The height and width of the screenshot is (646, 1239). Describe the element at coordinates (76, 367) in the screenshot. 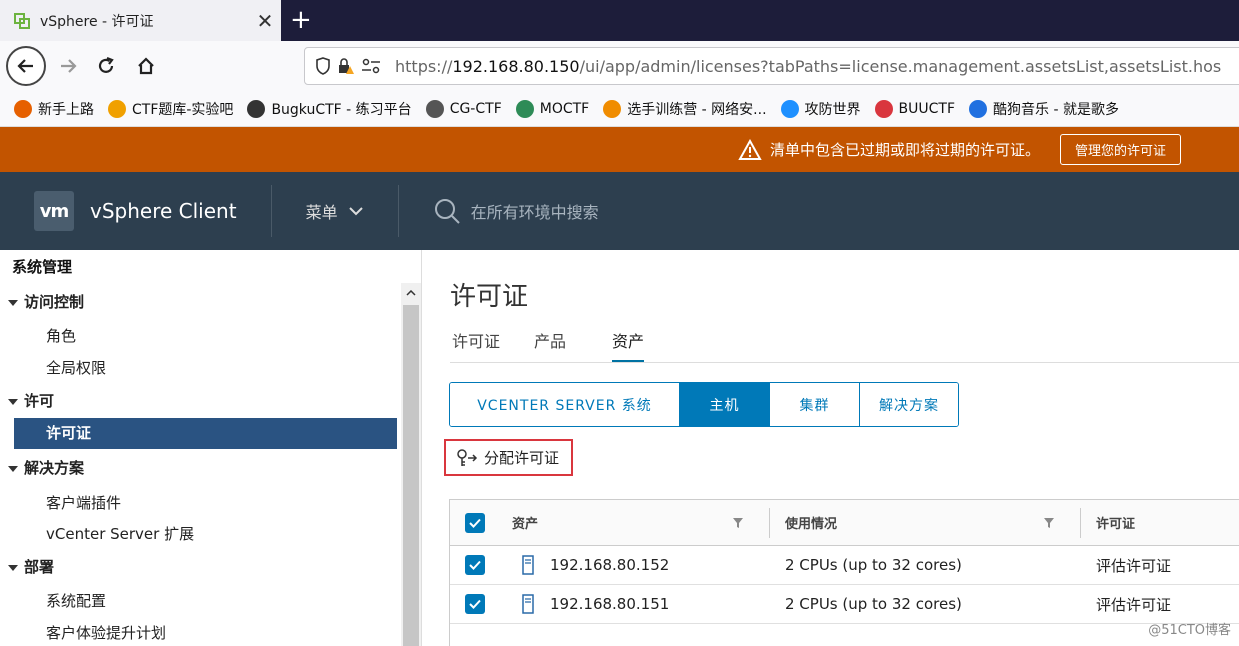

I see `sidebar-item-global-permissions: 全局权限` at that location.